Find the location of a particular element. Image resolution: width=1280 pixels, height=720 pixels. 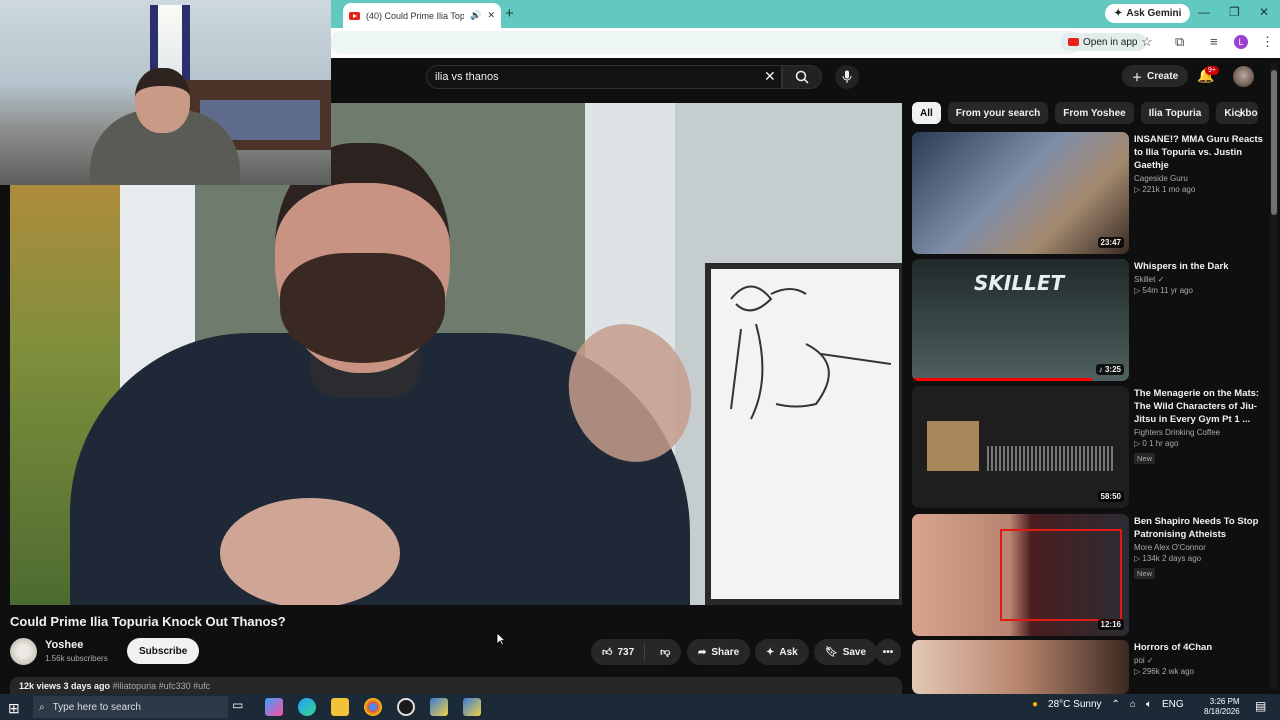

chip-all: All is located at coordinates (926, 113).